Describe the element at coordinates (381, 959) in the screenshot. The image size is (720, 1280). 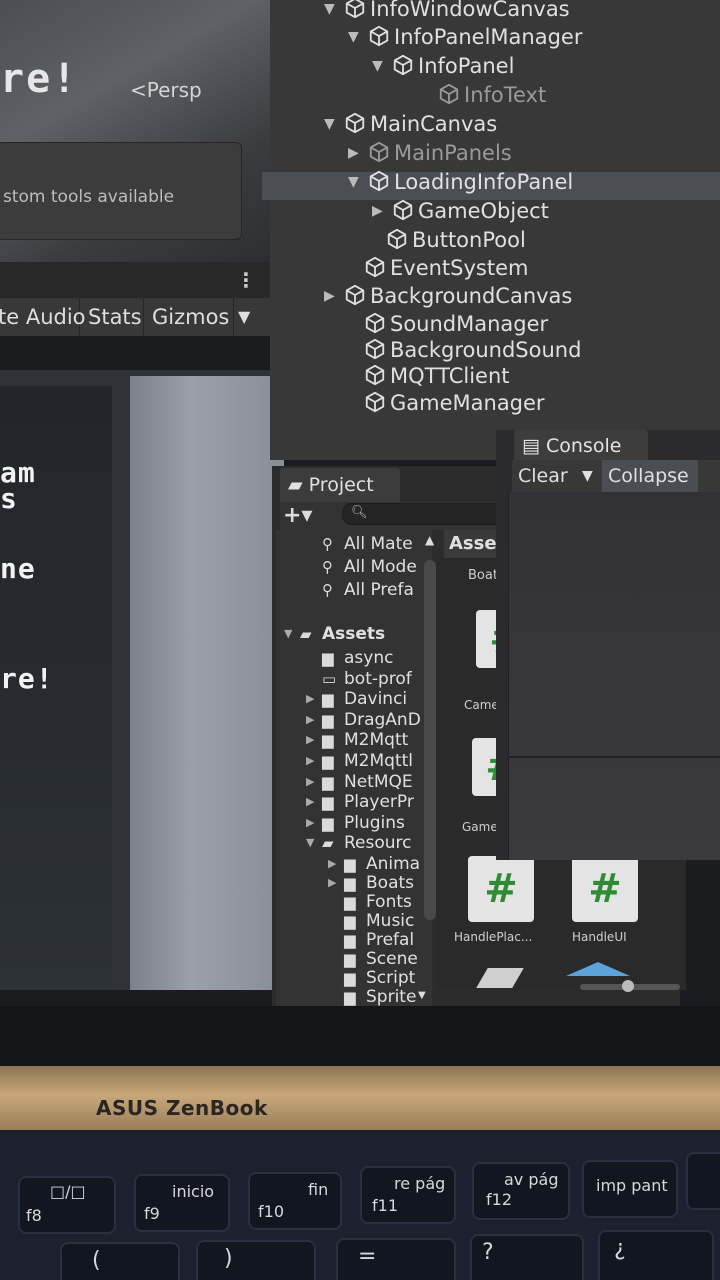
I see `project-subfolder: ▆ Scene` at that location.